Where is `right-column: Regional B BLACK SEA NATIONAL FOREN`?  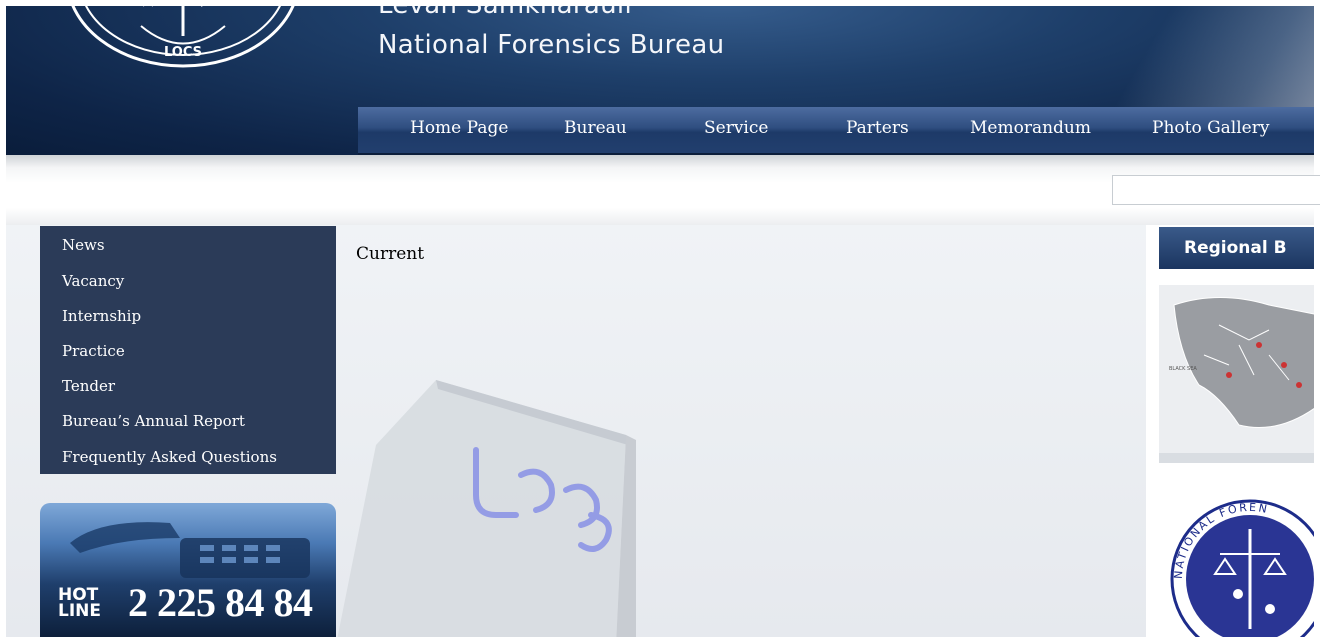
right-column: Regional B BLACK SEA NATIONAL FOREN is located at coordinates (1230, 431).